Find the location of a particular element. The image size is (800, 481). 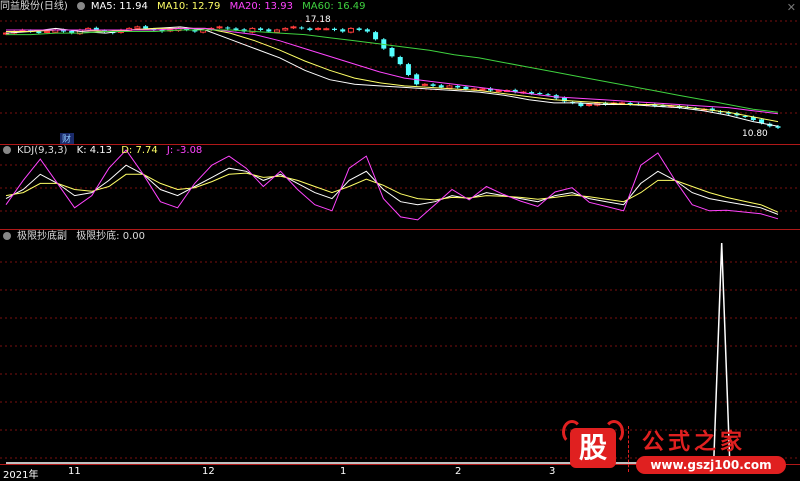

kdj-lines is located at coordinates (392, 185).